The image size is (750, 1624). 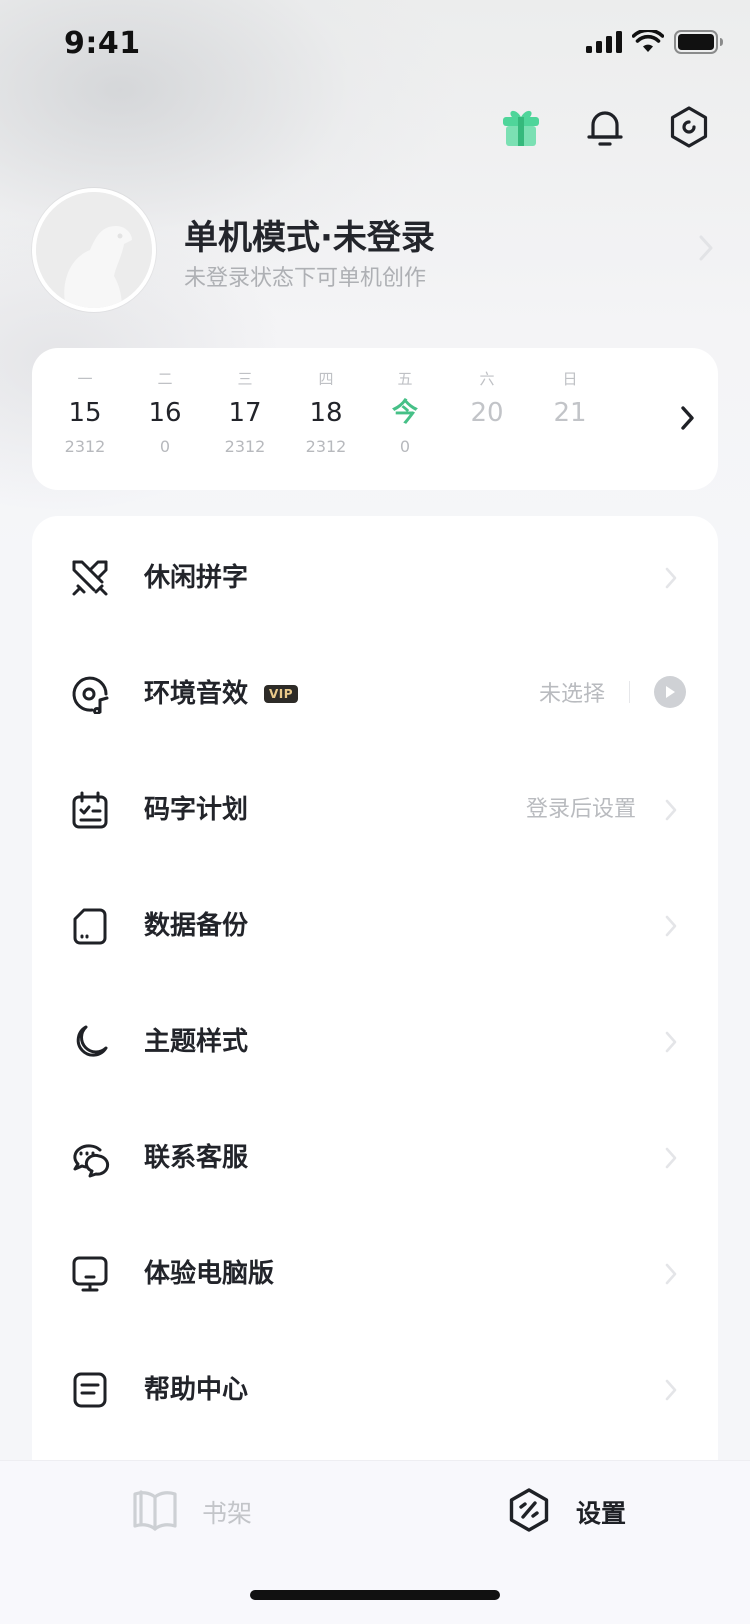 I want to click on day-number: 18, so click(x=326, y=413).